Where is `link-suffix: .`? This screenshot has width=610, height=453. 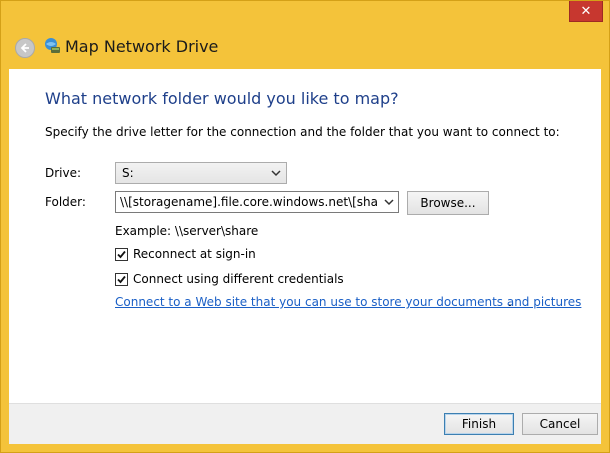 link-suffix: . is located at coordinates (510, 302).